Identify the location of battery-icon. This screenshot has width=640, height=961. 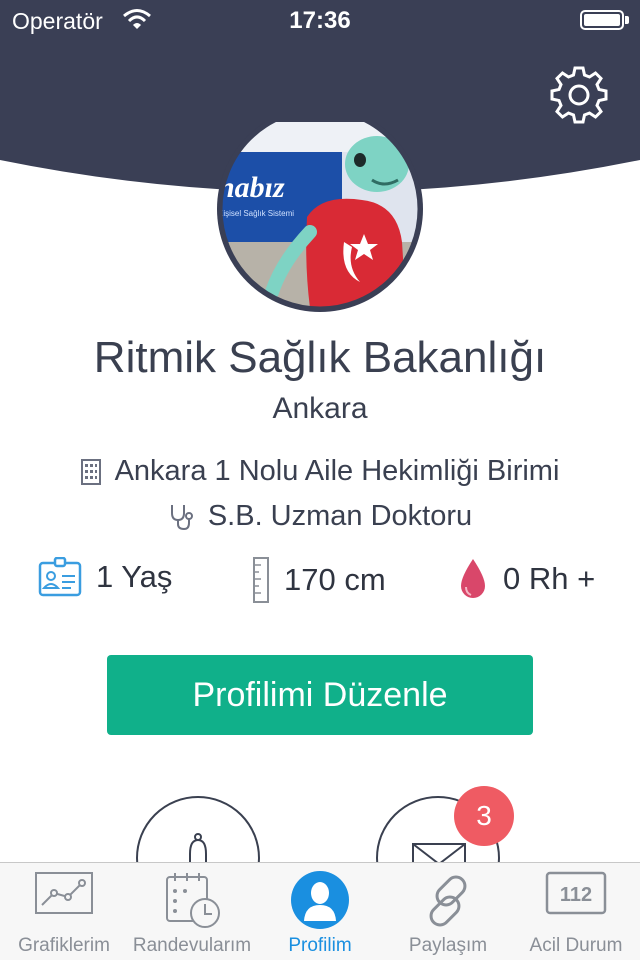
(602, 20).